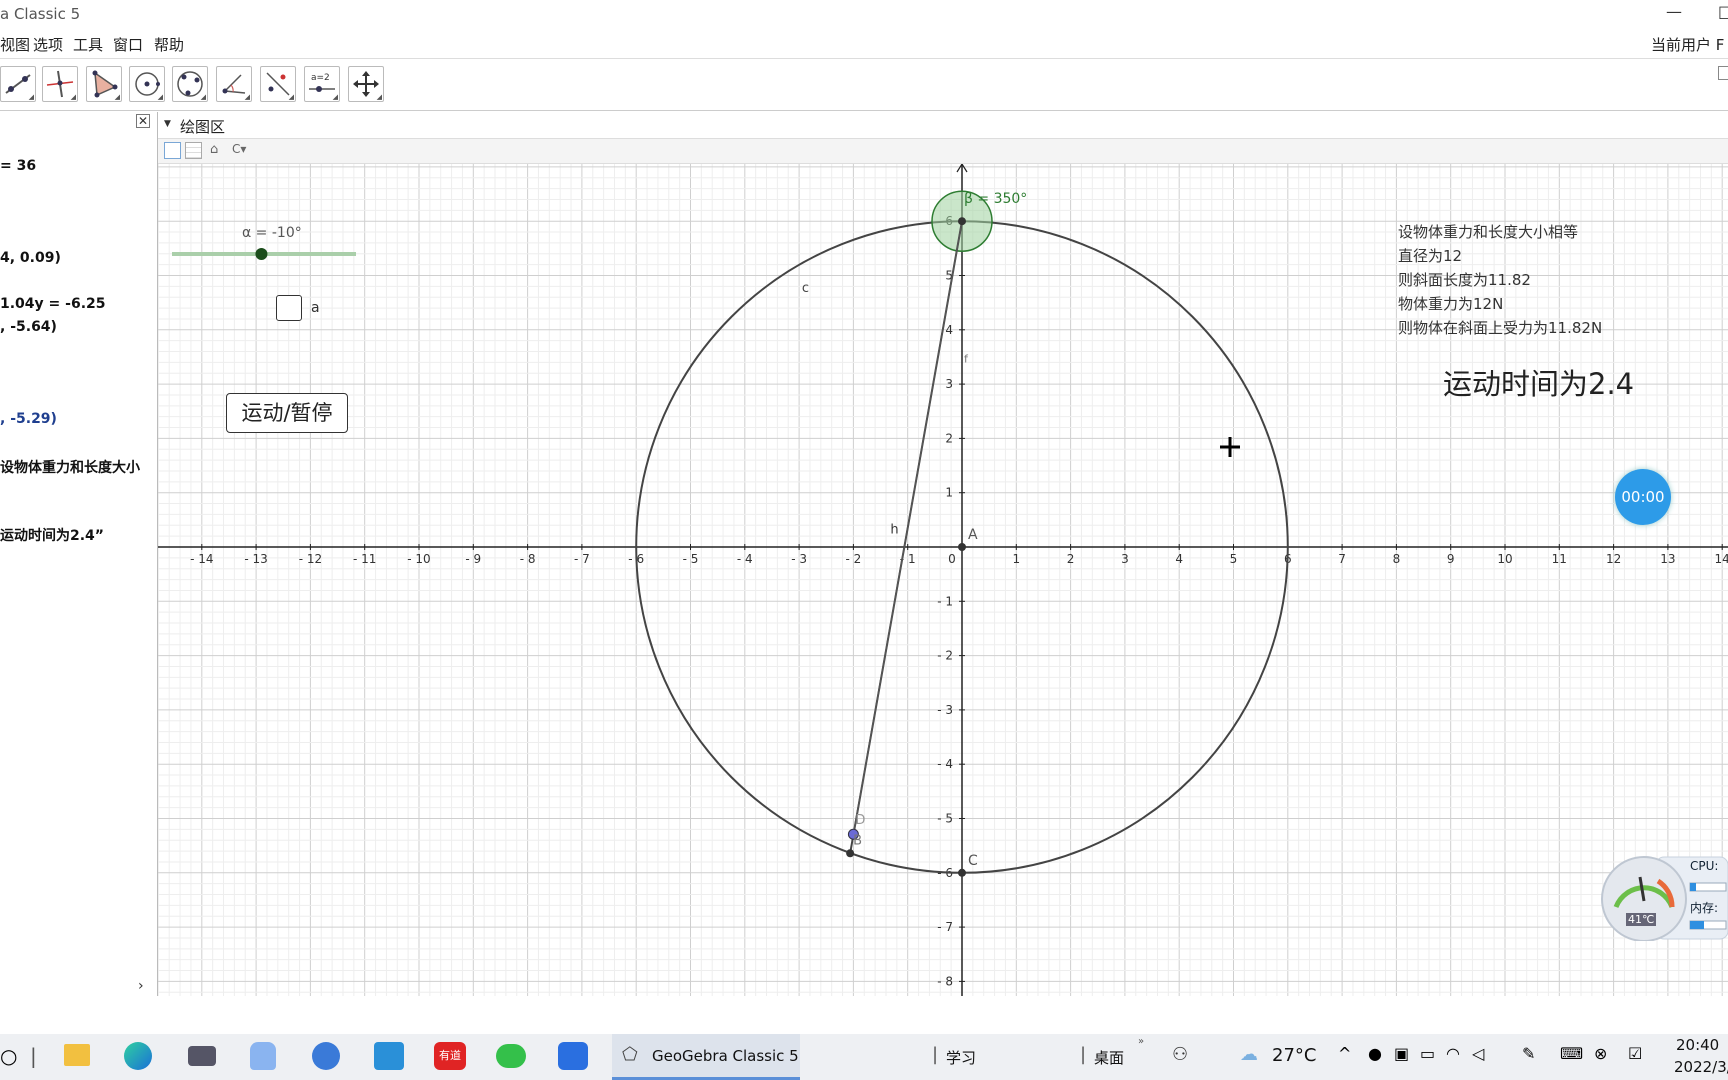  I want to click on maximize-icon: □, so click(1723, 11).